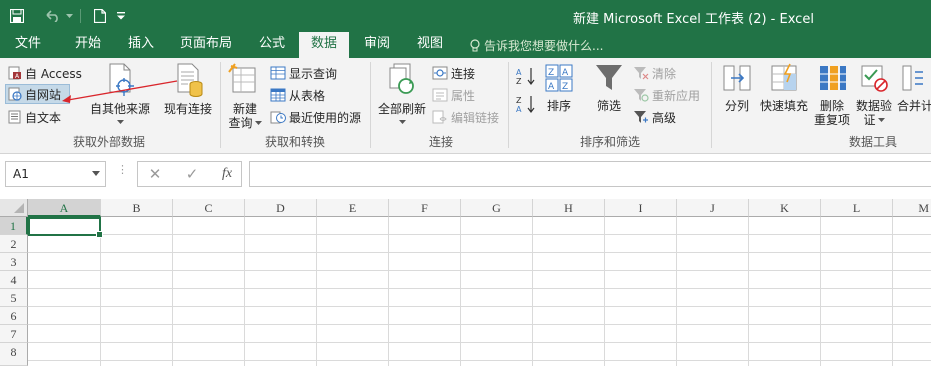  I want to click on sort-button: ZAAZ 排序, so click(559, 87).